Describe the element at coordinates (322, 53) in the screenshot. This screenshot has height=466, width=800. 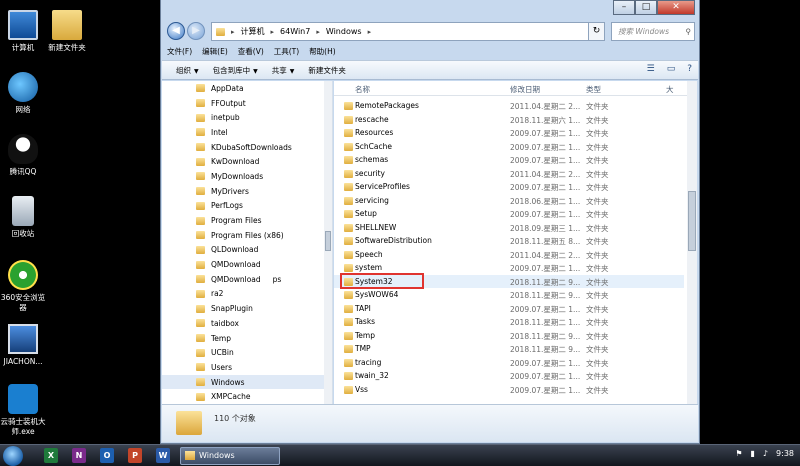
I see `menu-help: 帮助(H)` at that location.